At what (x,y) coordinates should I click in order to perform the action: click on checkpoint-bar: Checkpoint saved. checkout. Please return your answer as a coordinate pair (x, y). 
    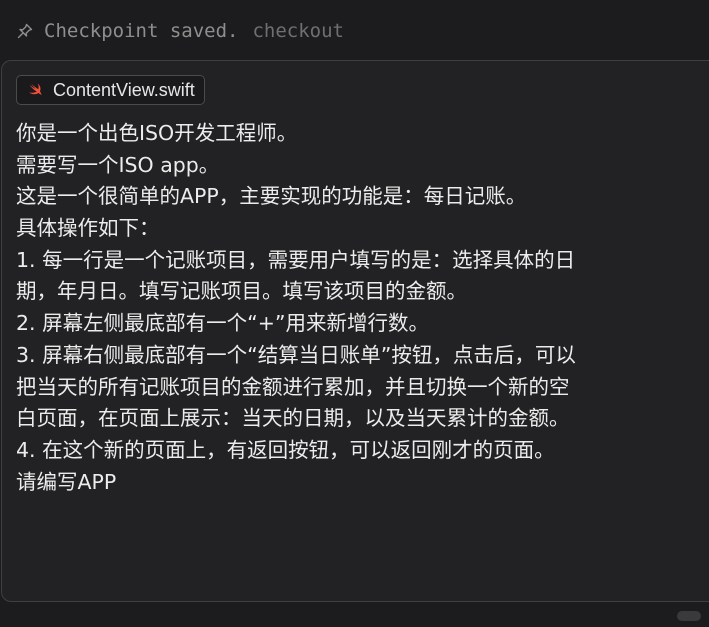
    Looking at the image, I should click on (180, 31).